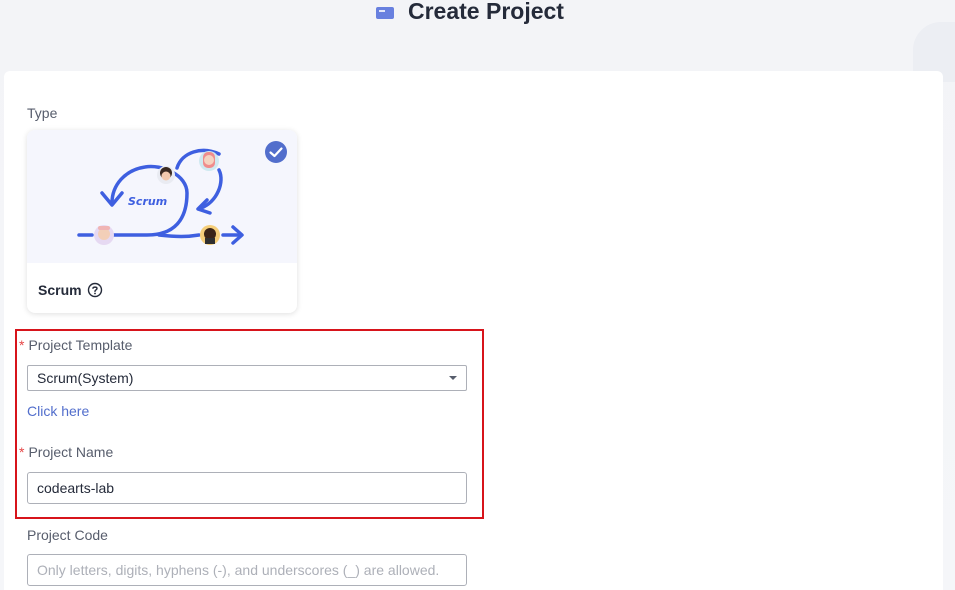 This screenshot has width=955, height=590. What do you see at coordinates (42, 113) in the screenshot?
I see `type-label: Type` at bounding box center [42, 113].